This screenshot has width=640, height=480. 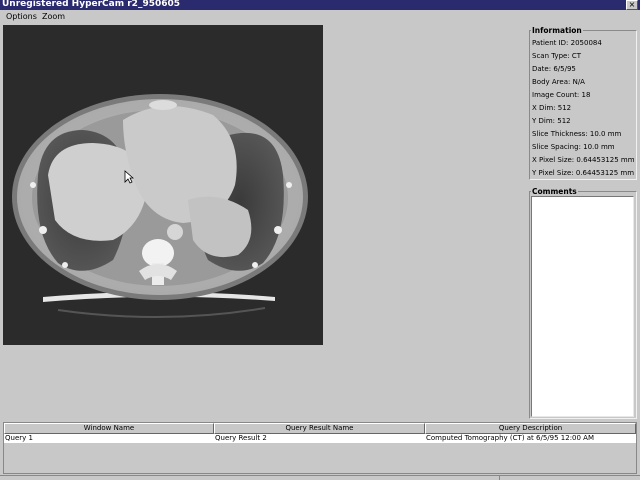 I want to click on status-bar, so click(x=320, y=477).